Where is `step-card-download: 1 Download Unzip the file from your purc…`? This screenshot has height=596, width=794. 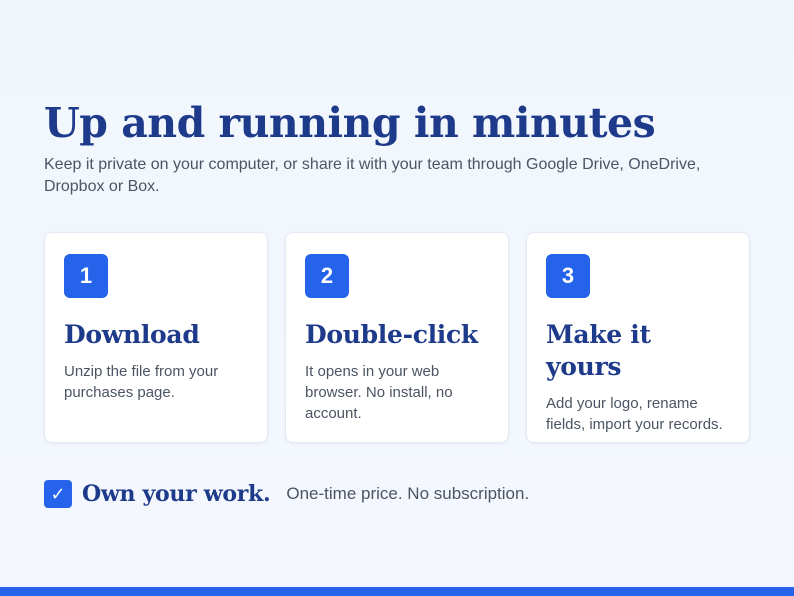 step-card-download: 1 Download Unzip the file from your purc… is located at coordinates (156, 337).